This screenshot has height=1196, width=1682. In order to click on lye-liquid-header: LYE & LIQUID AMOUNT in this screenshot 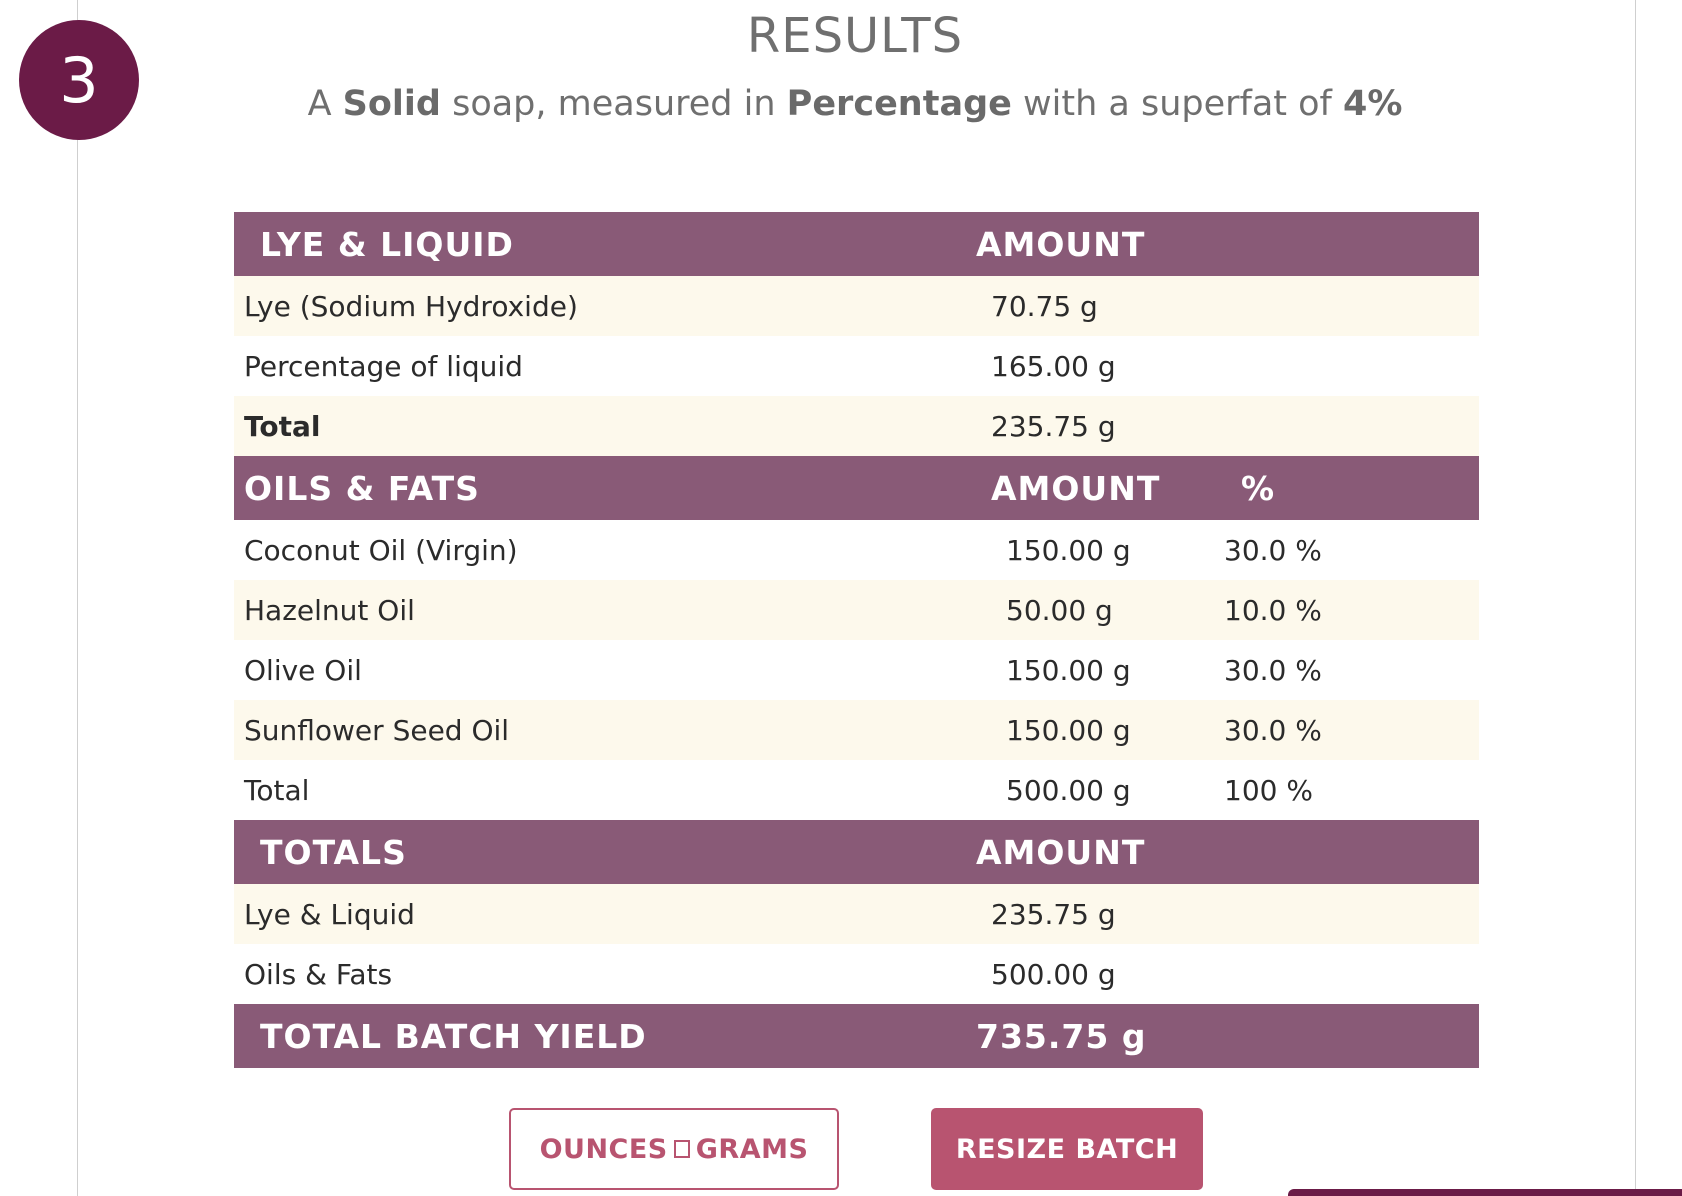, I will do `click(856, 244)`.